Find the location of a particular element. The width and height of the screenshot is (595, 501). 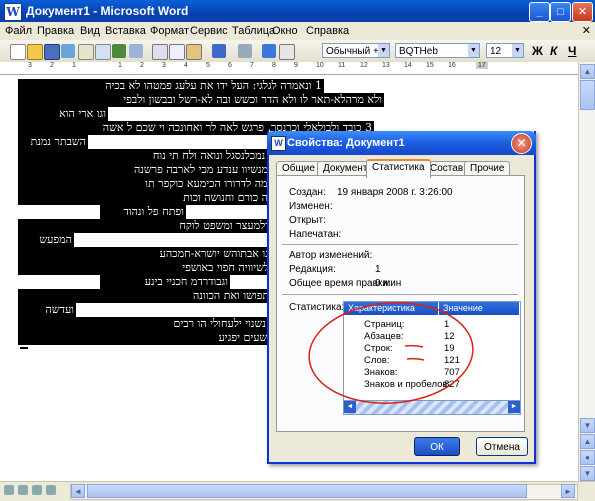

text-cursor is located at coordinates (24, 348).